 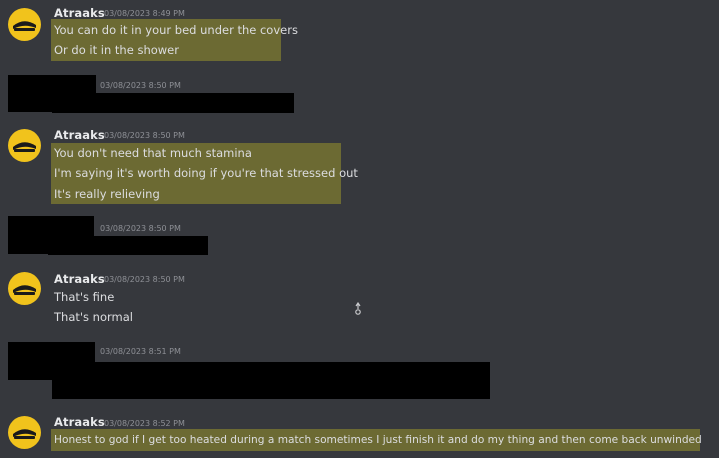 I want to click on message-text: Or do it in the shower, so click(x=116, y=50).